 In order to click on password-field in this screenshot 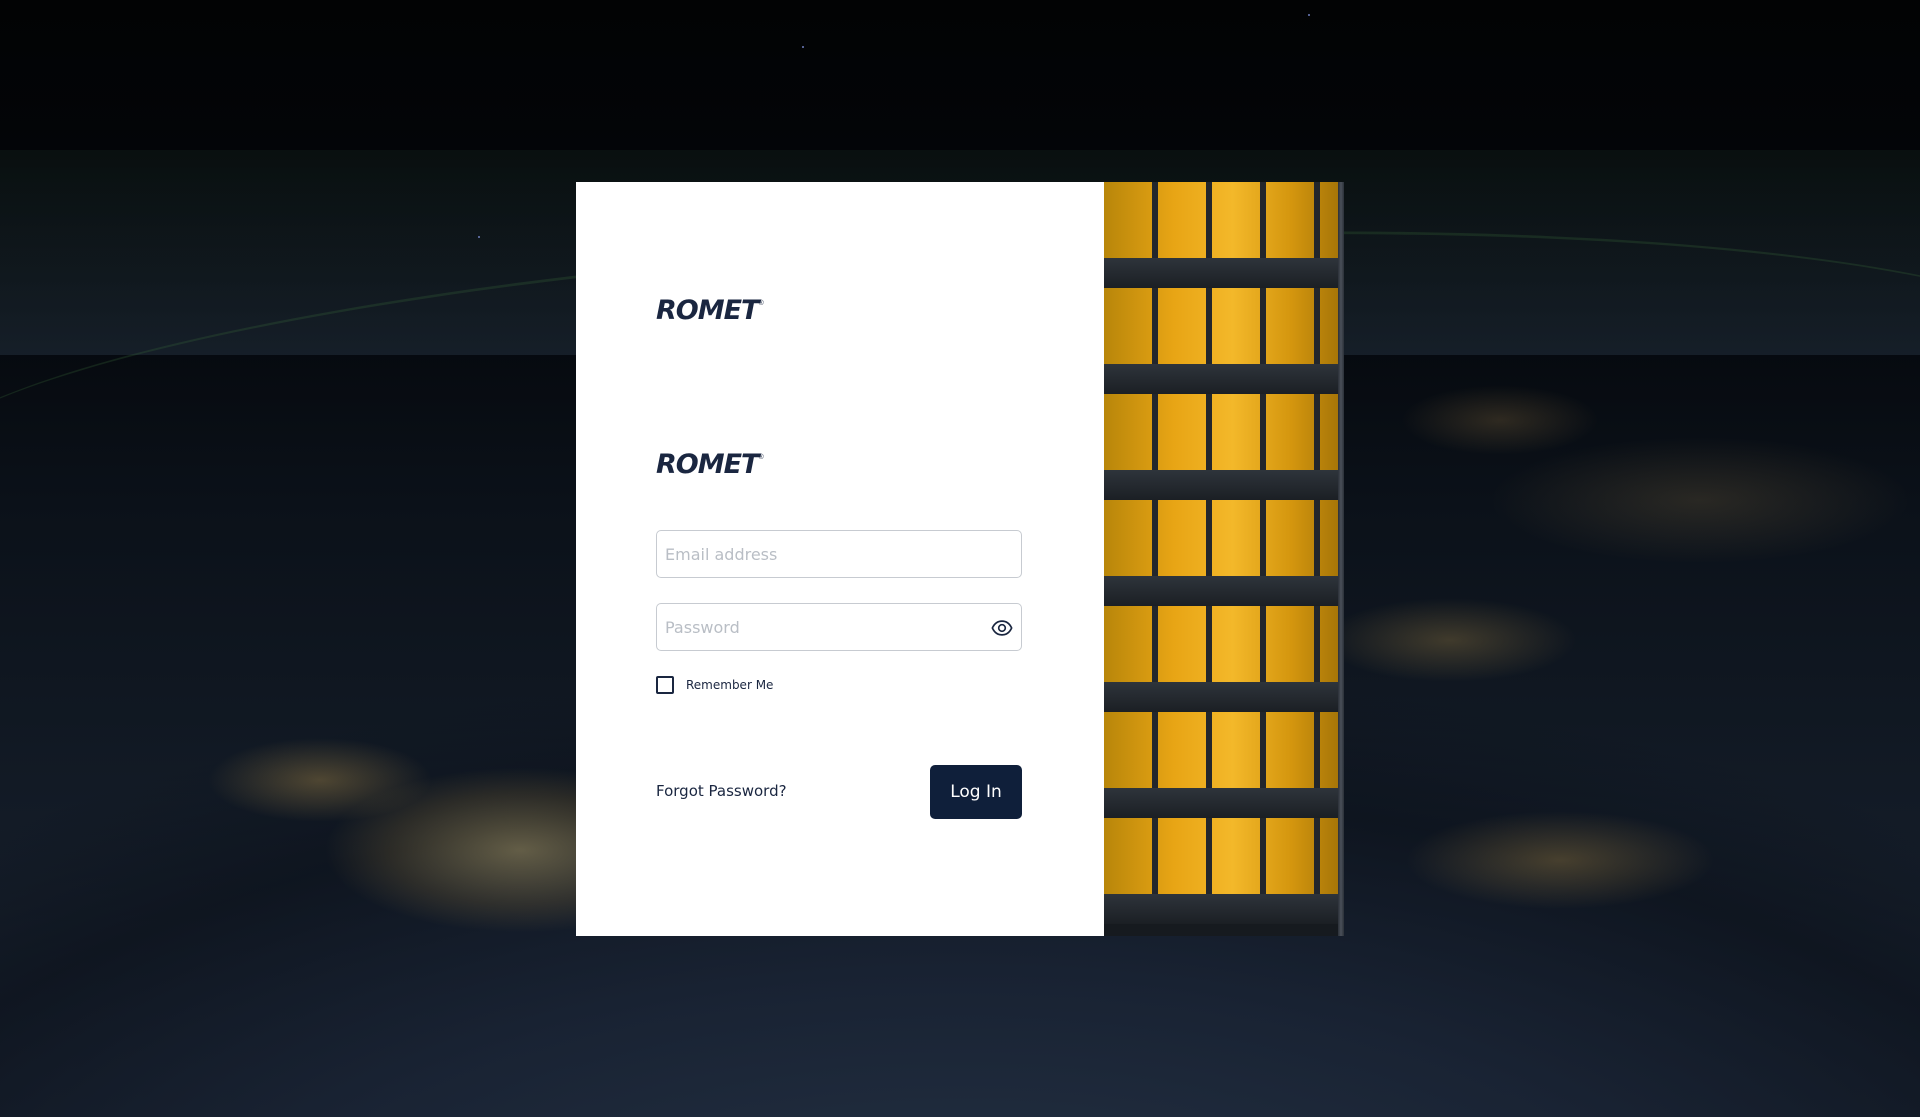, I will do `click(839, 627)`.